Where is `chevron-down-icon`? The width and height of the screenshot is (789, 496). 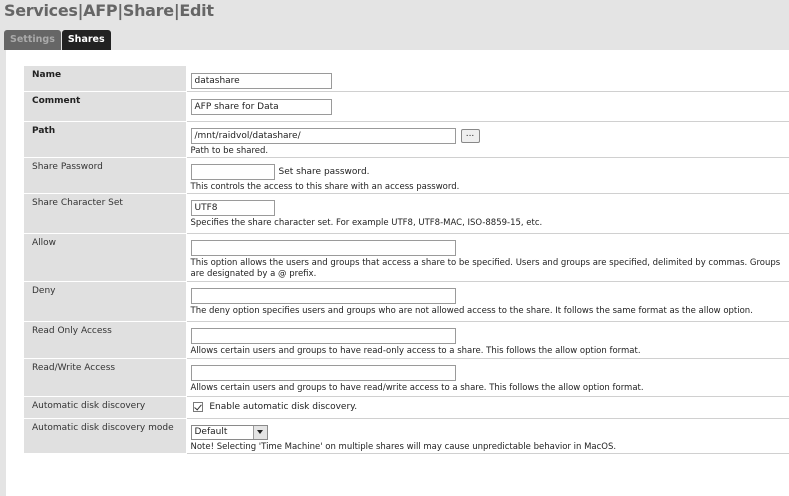 chevron-down-icon is located at coordinates (259, 432).